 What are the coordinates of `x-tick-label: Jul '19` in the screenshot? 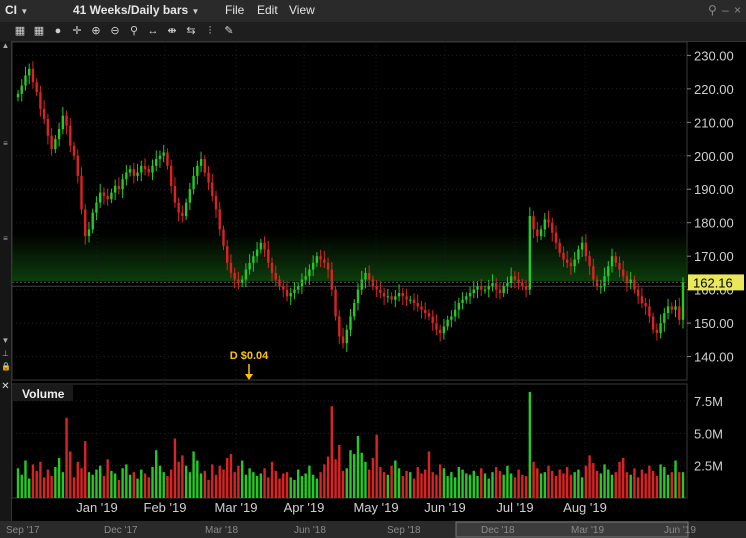 It's located at (514, 507).